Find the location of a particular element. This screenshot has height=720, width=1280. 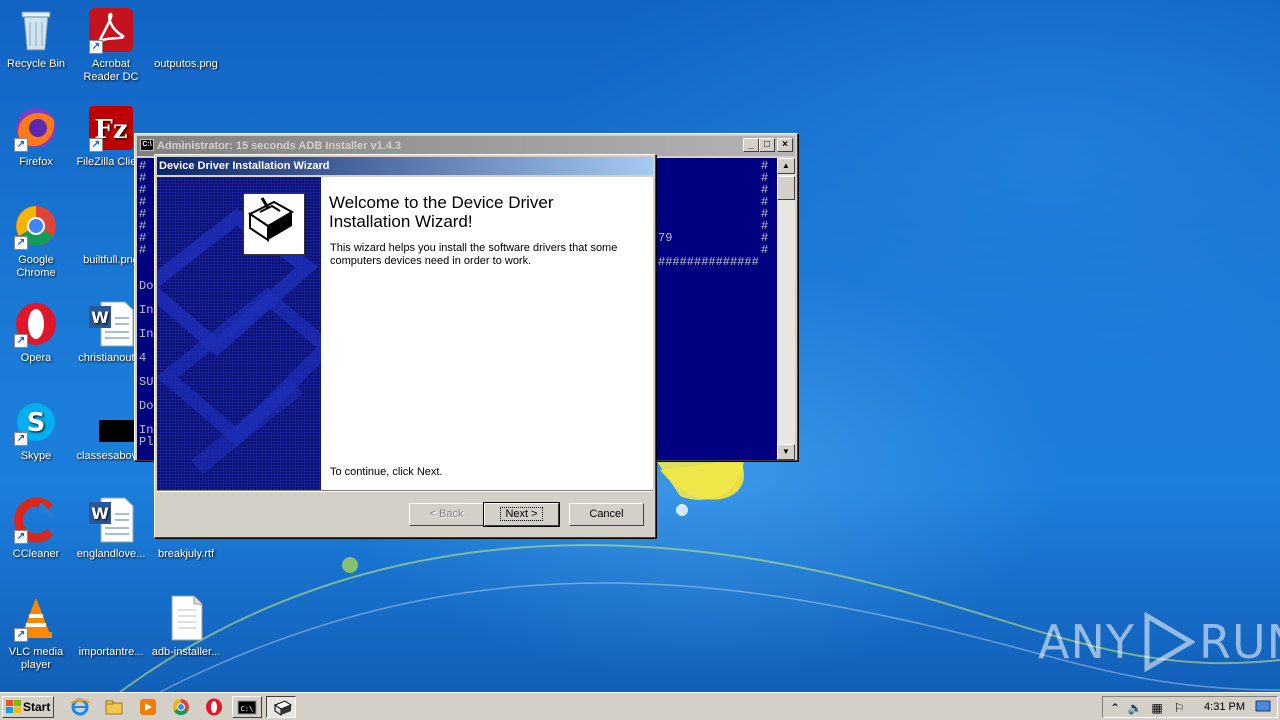

taskbar-wizard-button is located at coordinates (281, 707).